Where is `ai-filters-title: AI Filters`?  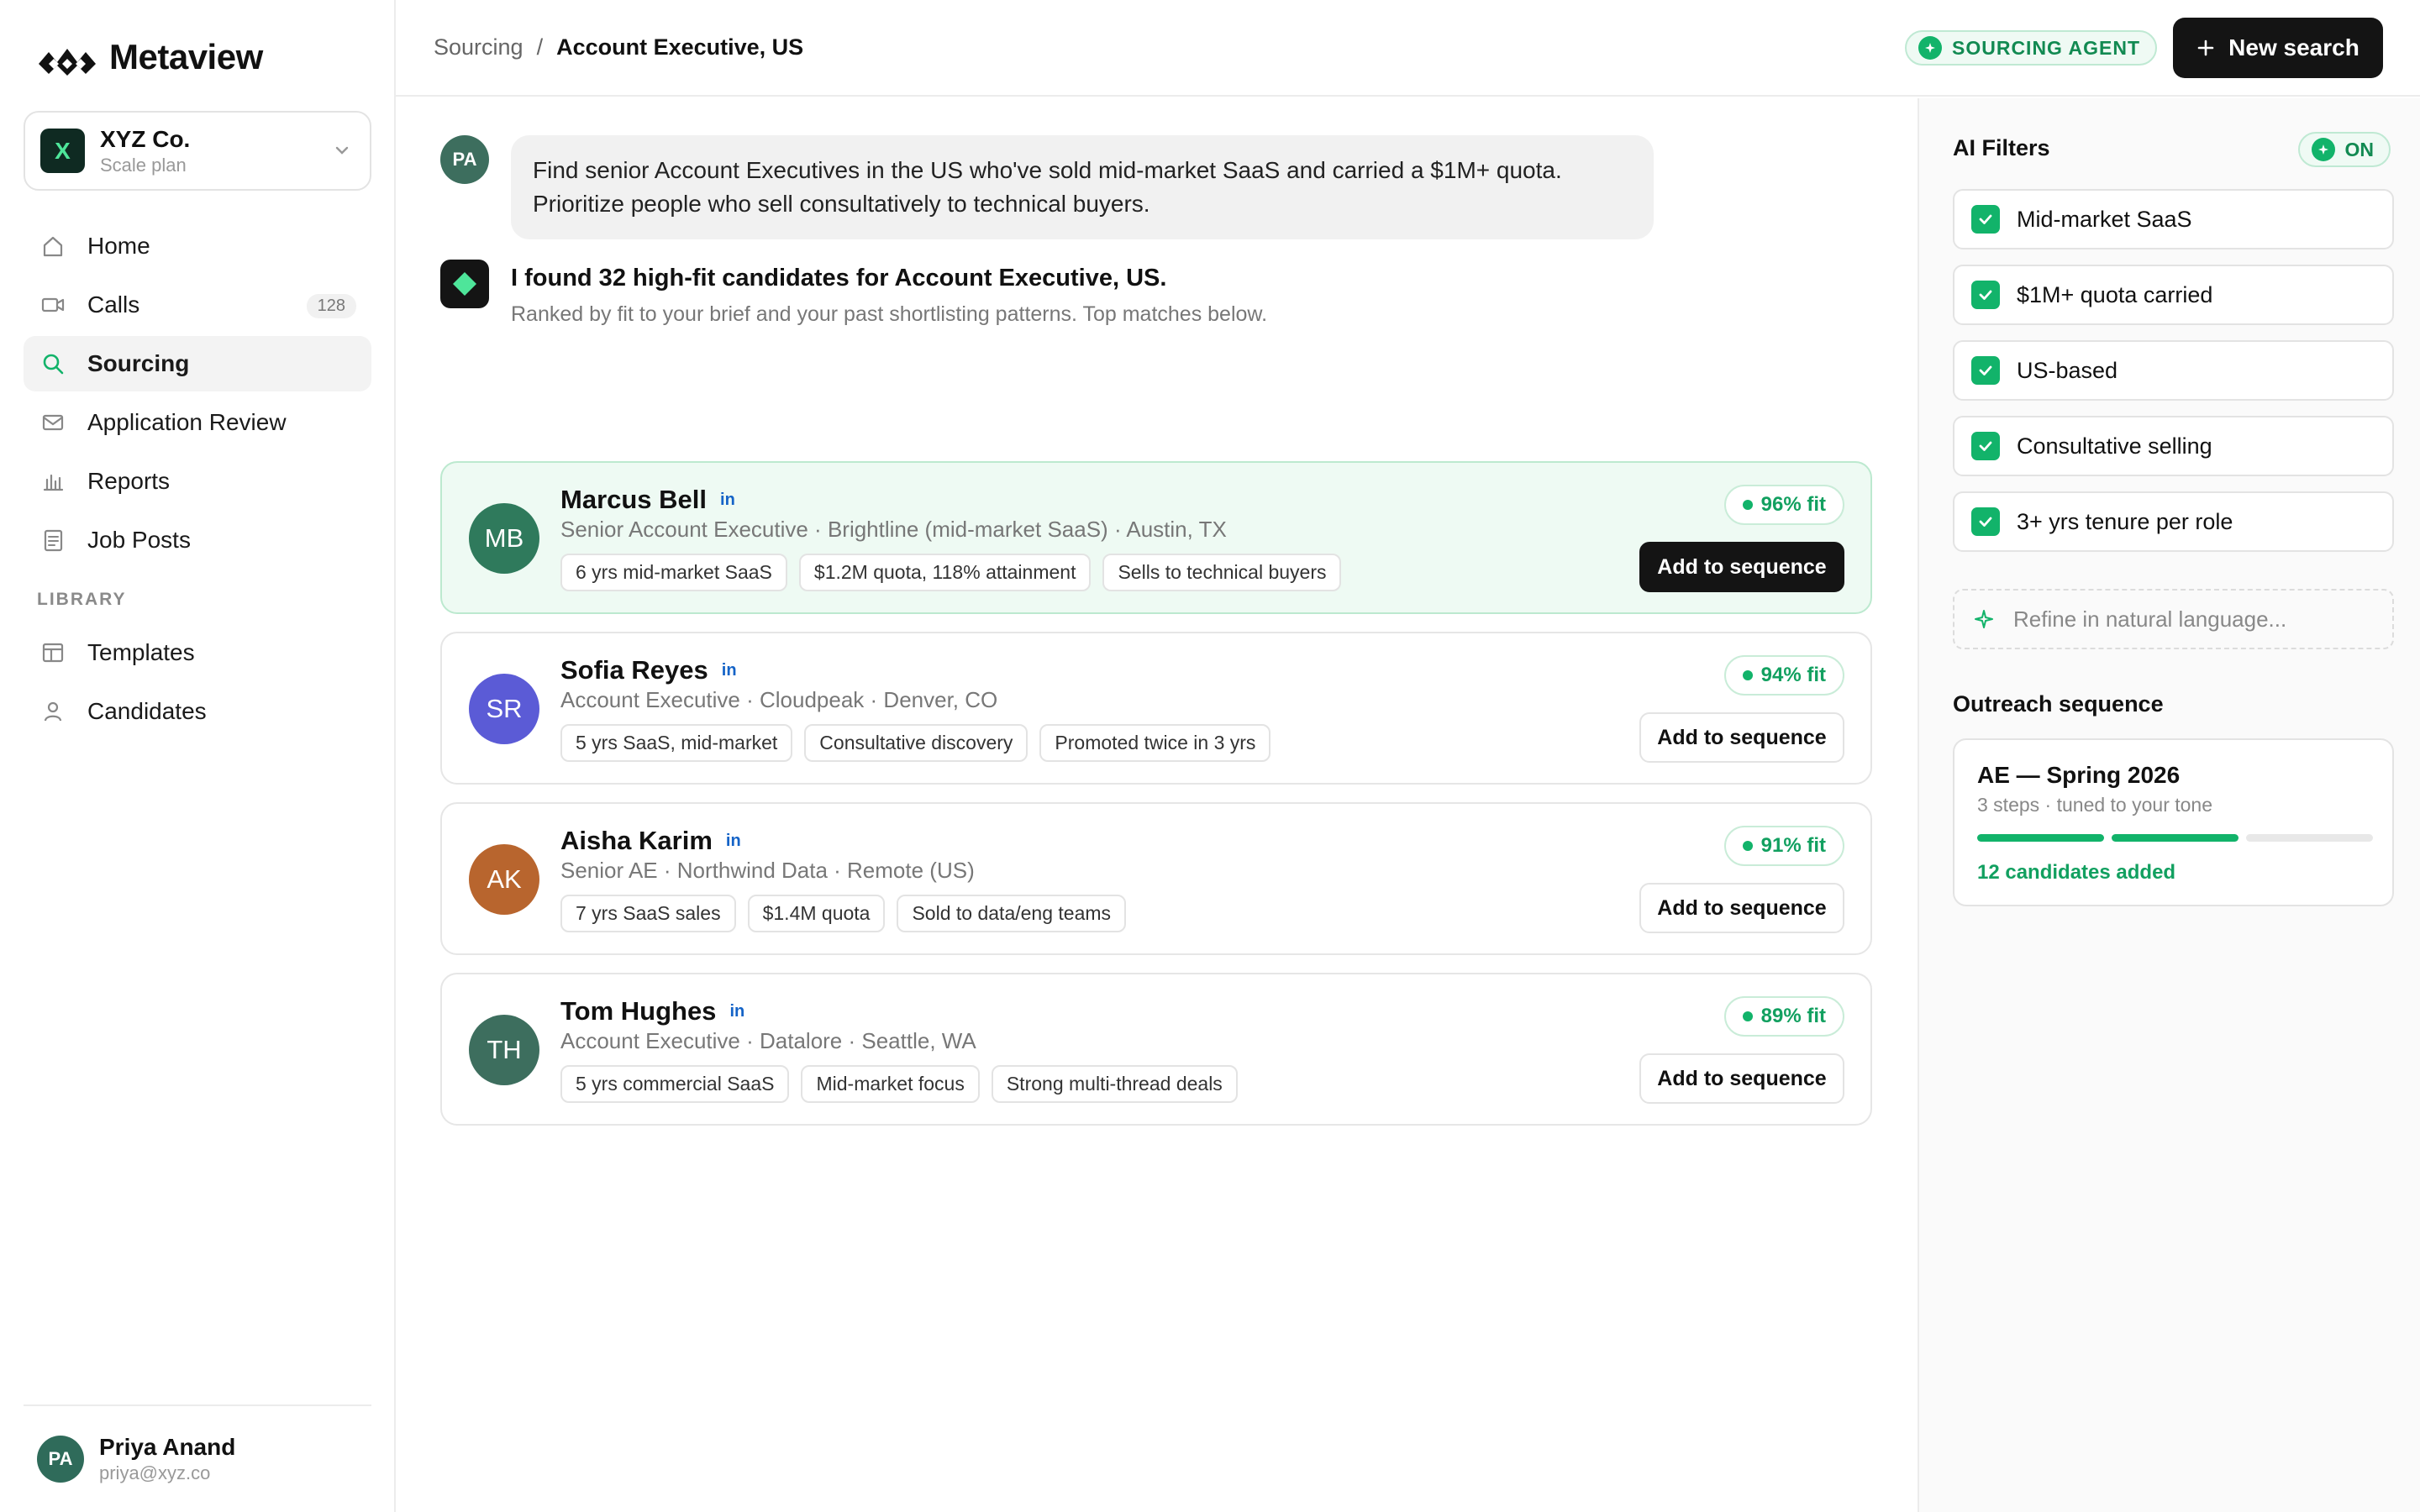
ai-filters-title: AI Filters is located at coordinates (2001, 147).